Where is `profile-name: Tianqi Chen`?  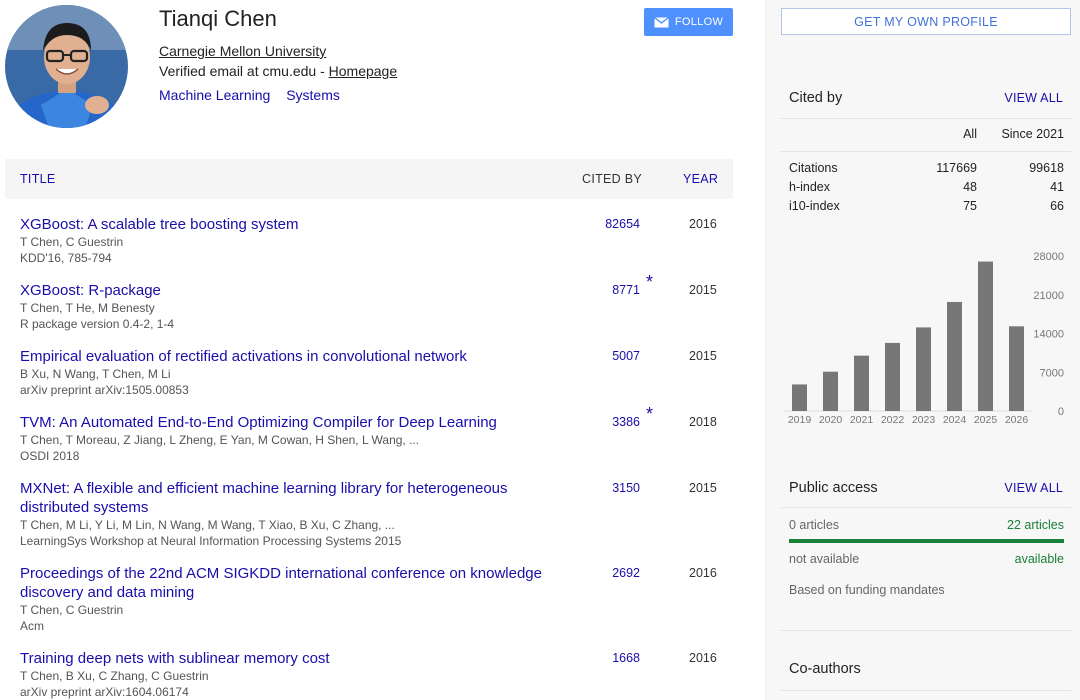
profile-name: Tianqi Chen is located at coordinates (218, 18).